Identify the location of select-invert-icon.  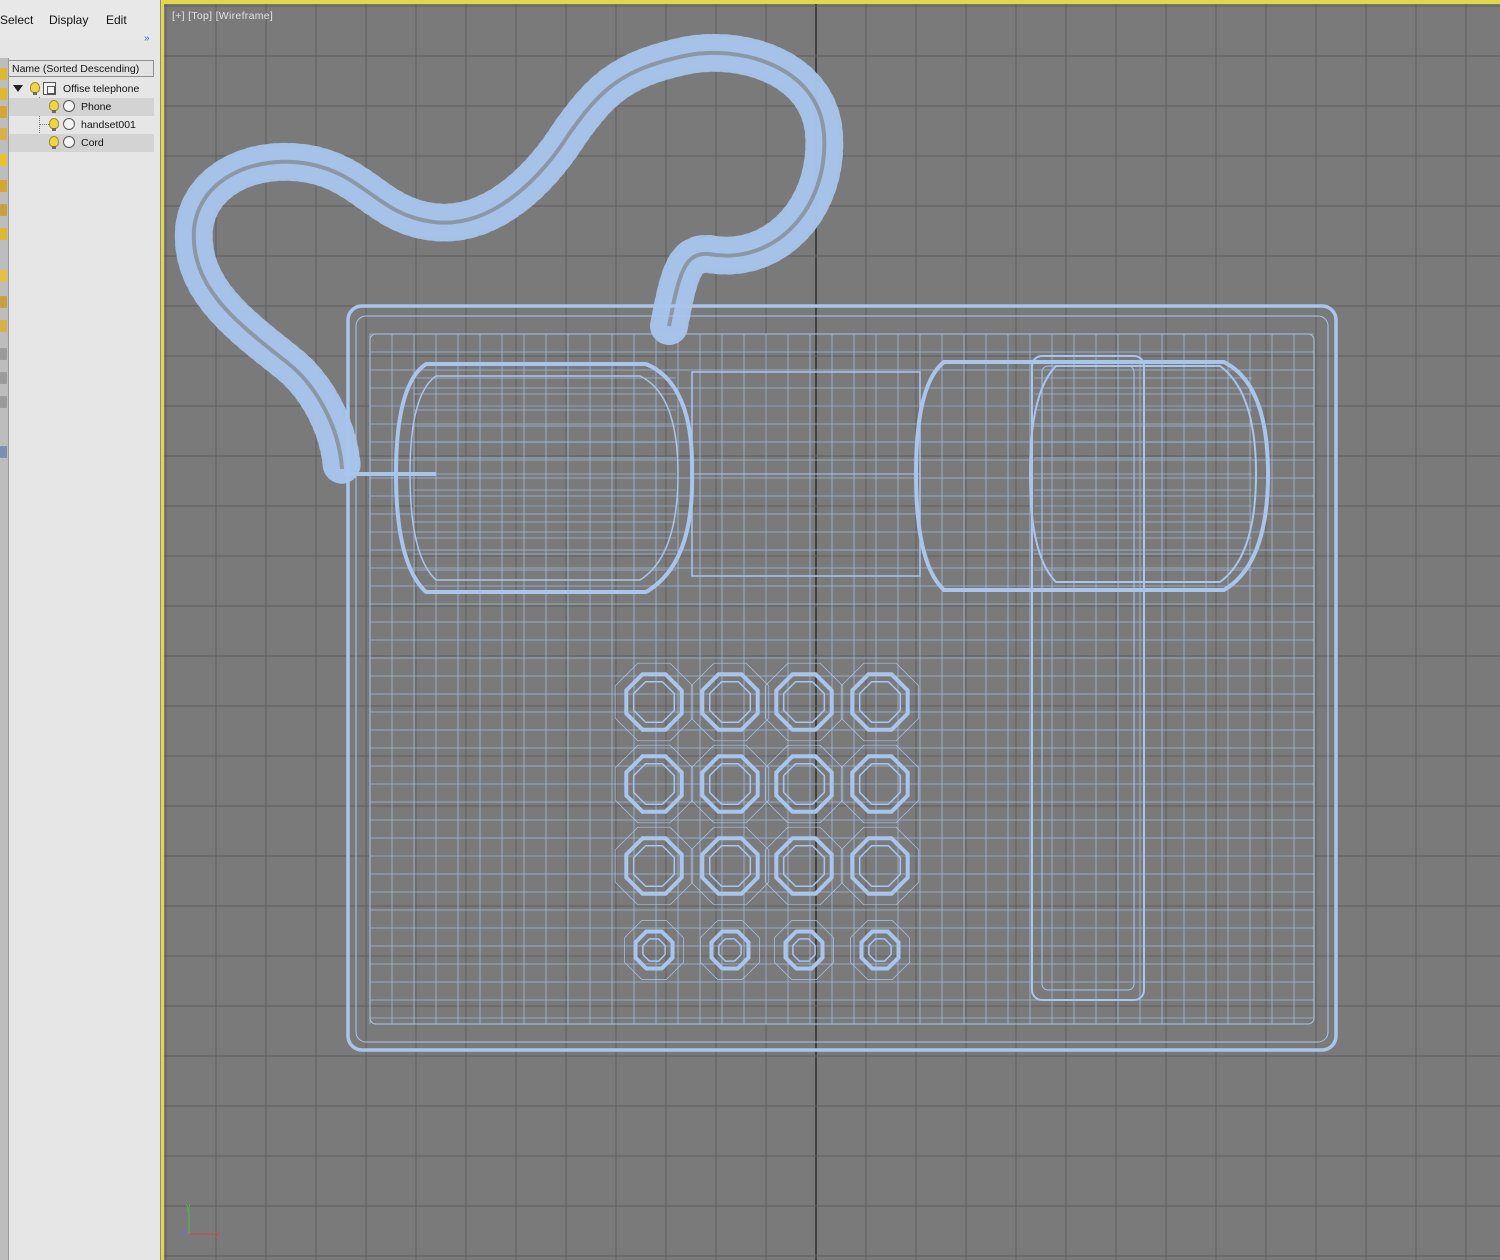
(3, 452).